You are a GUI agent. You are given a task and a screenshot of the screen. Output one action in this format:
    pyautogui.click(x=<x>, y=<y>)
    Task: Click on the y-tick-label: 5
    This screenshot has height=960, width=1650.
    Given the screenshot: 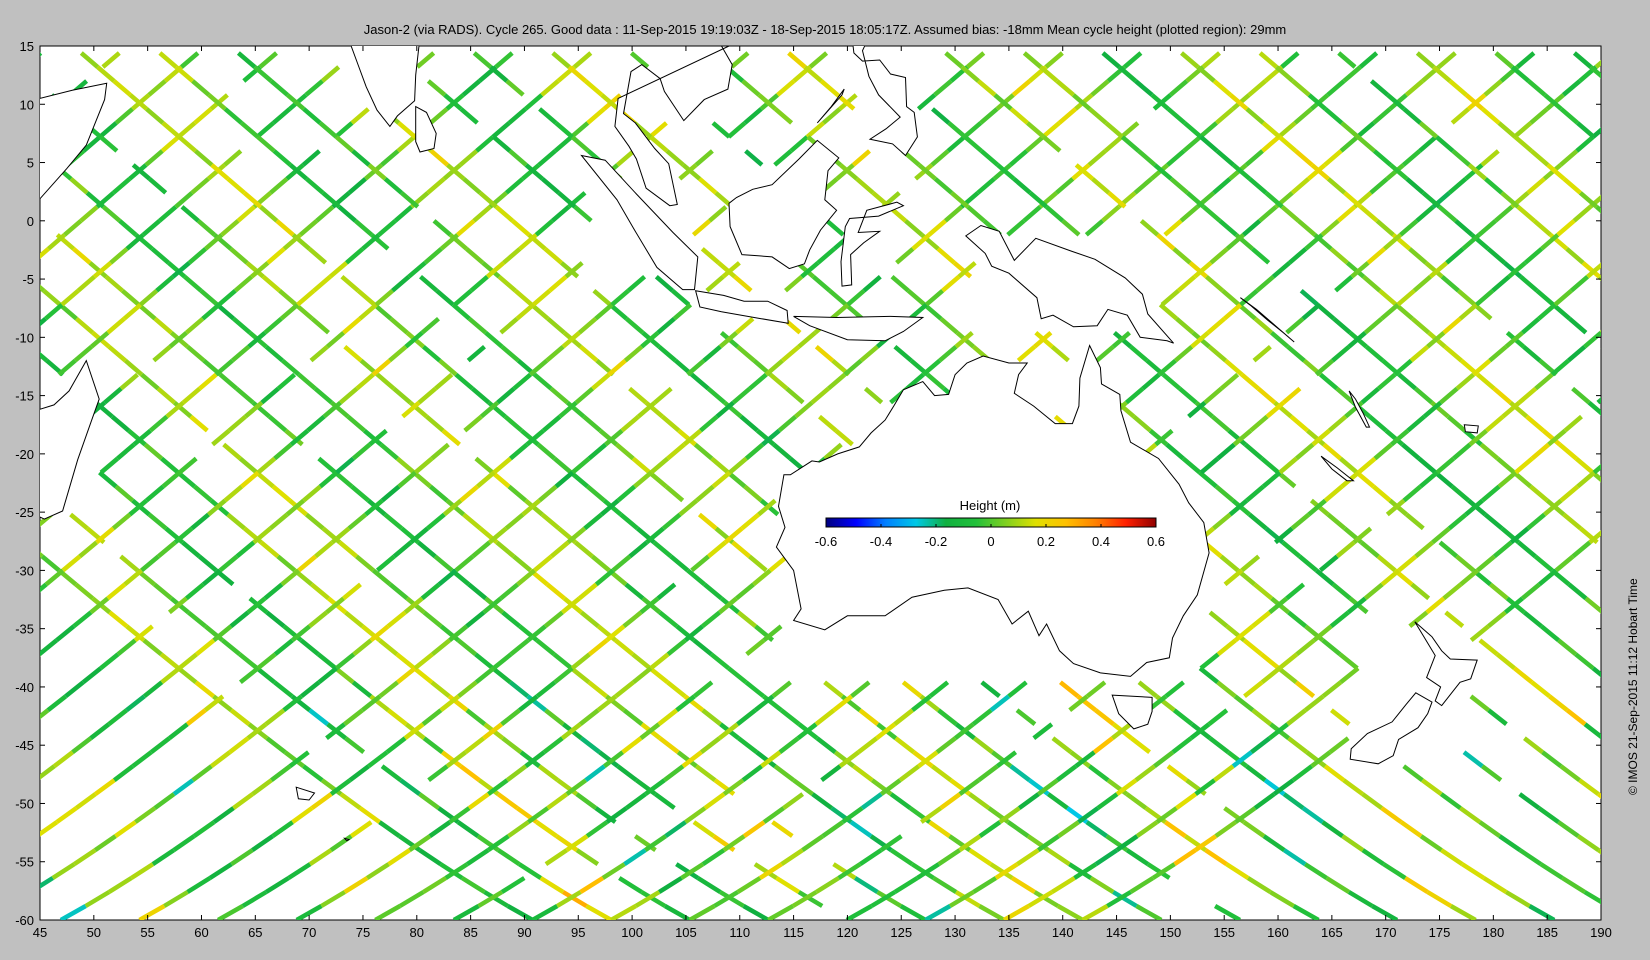 What is the action you would take?
    pyautogui.click(x=30, y=163)
    